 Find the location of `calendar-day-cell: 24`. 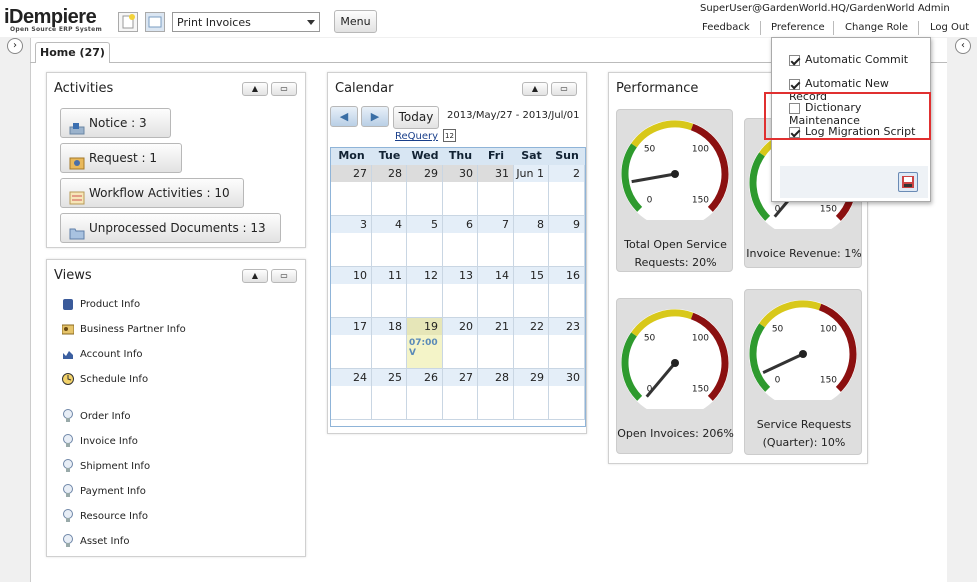

calendar-day-cell: 24 is located at coordinates (351, 394).